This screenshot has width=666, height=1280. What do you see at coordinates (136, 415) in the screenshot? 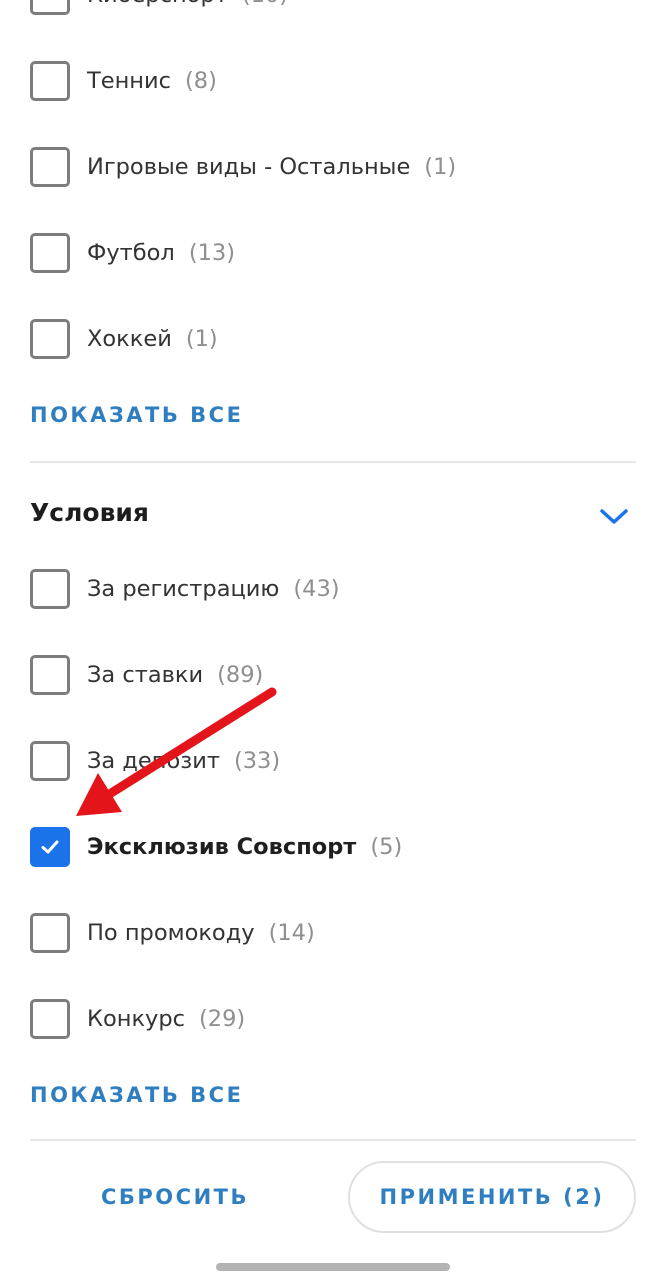
I see `show-all-sports-link: ПОКАЗАТЬ ВСЕ` at bounding box center [136, 415].